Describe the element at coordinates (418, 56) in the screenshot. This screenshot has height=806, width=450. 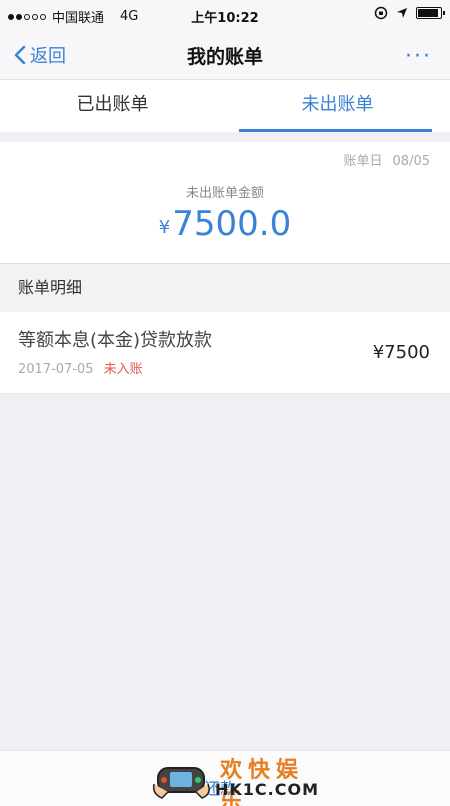
I see `more-options-icon: ···` at that location.